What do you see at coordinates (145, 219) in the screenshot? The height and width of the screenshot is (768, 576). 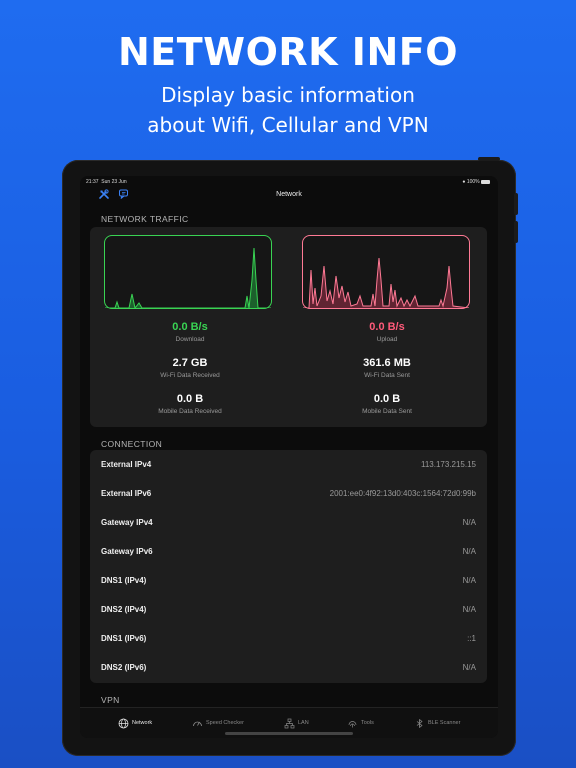 I see `network-traffic-header: NETWORK TRAFFIC` at bounding box center [145, 219].